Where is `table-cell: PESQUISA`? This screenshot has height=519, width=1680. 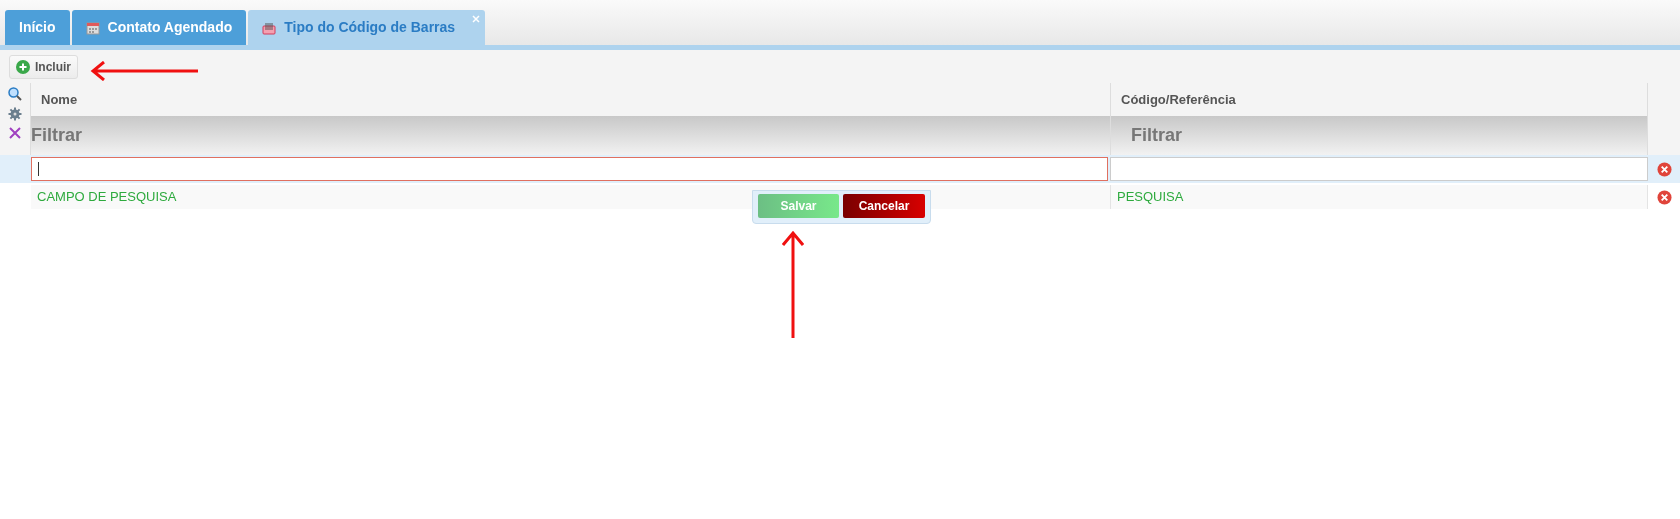
table-cell: PESQUISA is located at coordinates (1379, 197).